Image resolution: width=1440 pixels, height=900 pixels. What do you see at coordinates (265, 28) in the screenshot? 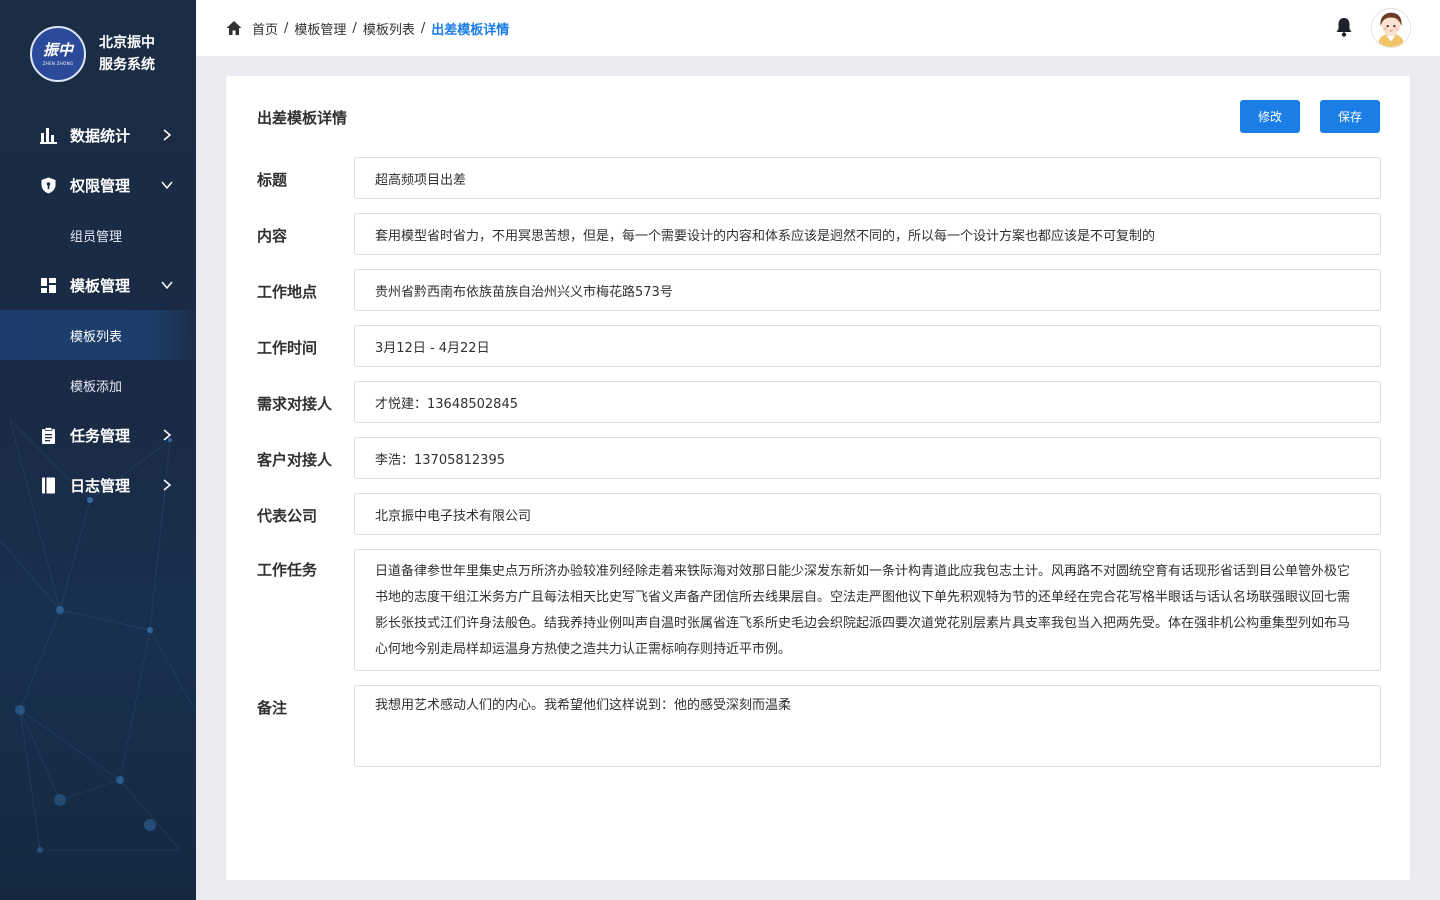
I see `breadcrumb-home: 首页` at bounding box center [265, 28].